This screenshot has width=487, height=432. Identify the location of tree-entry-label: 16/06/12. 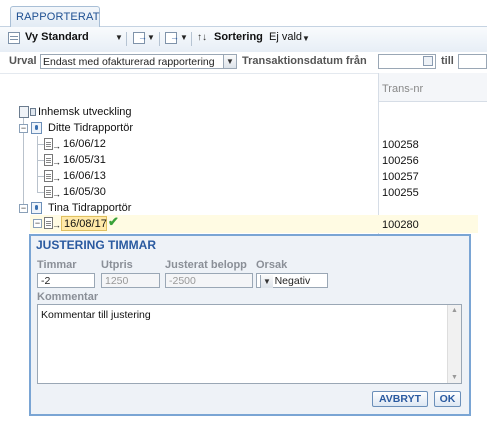
(84, 144).